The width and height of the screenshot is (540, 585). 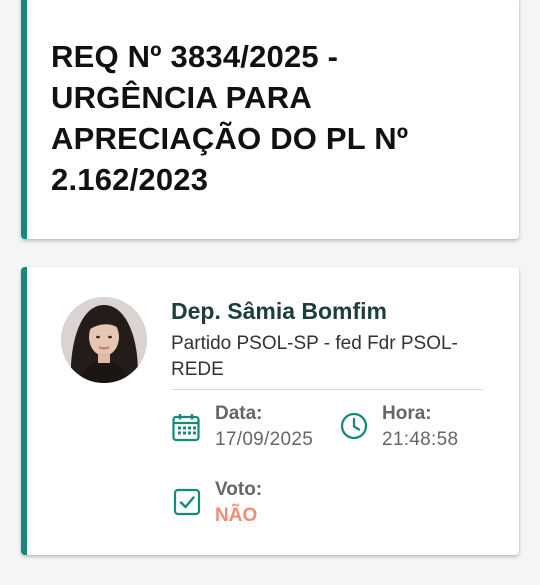 What do you see at coordinates (407, 413) in the screenshot?
I see `time-label: Hora:` at bounding box center [407, 413].